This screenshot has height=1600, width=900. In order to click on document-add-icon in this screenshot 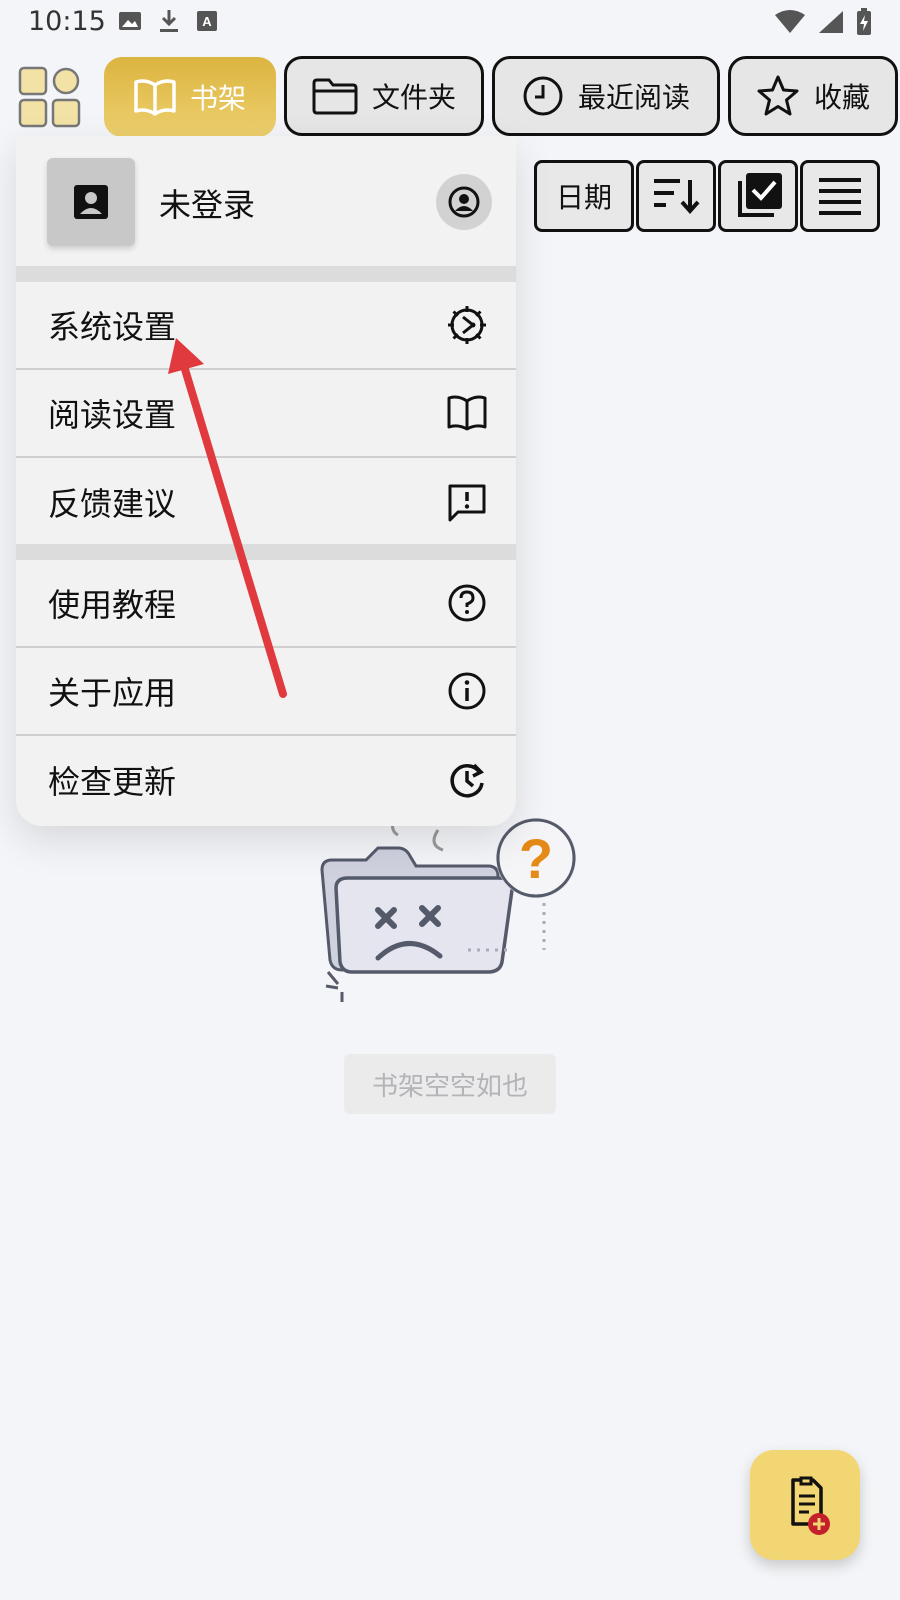, I will do `click(810, 1505)`.